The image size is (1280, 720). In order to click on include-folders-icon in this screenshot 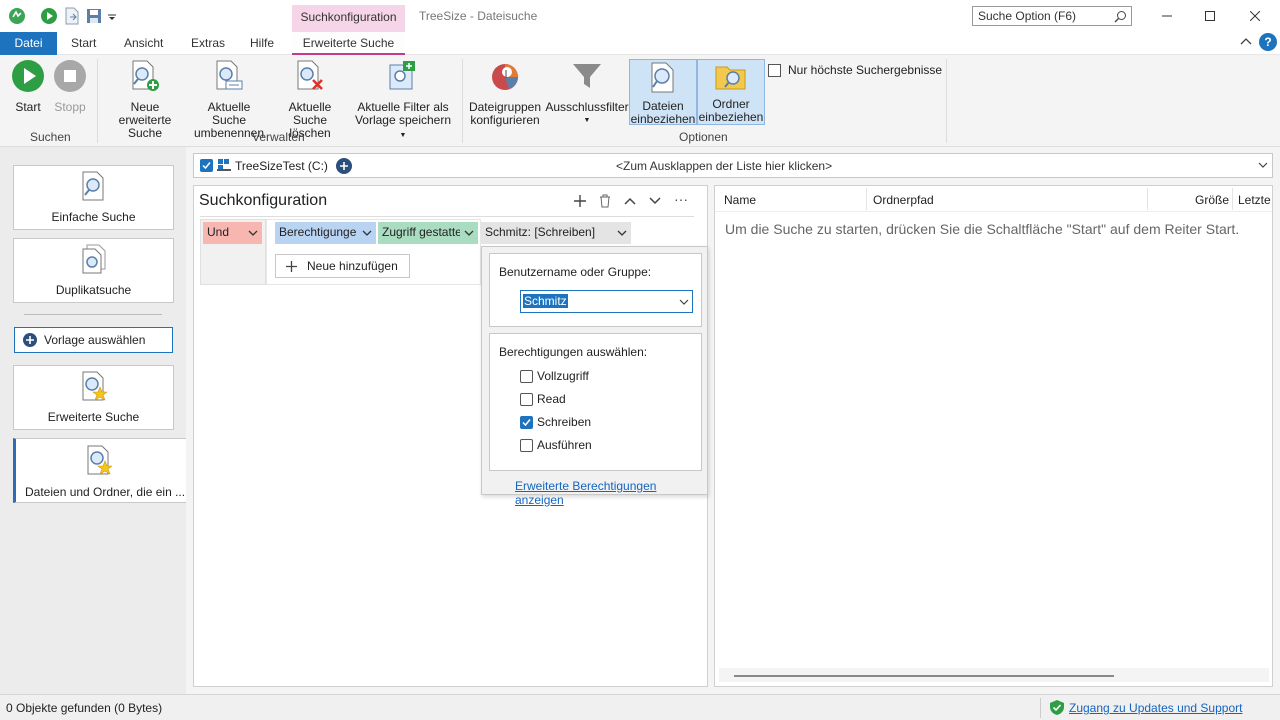, I will do `click(731, 77)`.